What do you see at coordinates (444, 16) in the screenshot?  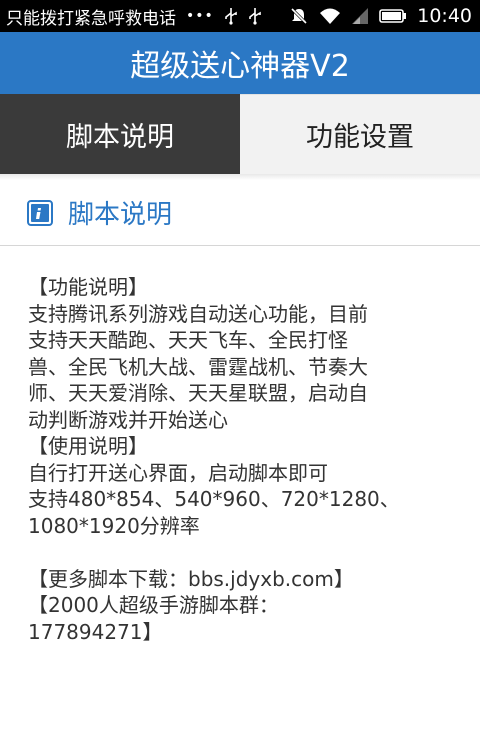 I see `clock: 10:40` at bounding box center [444, 16].